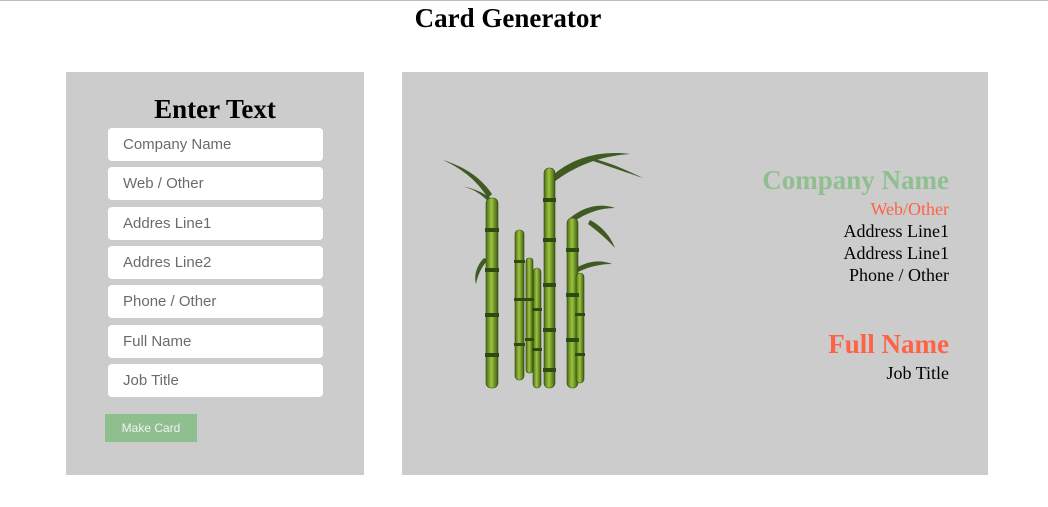 The width and height of the screenshot is (1048, 507). I want to click on company-name-input, so click(215, 144).